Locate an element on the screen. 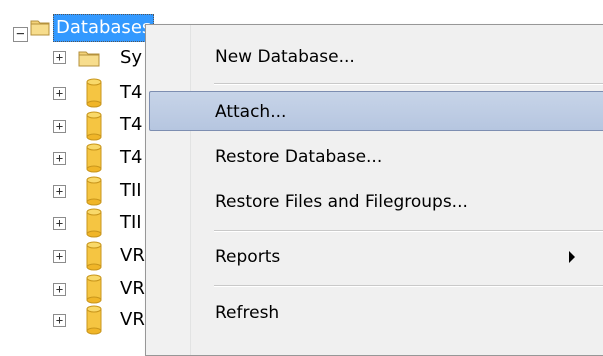 The image size is (603, 356). menu-item-reports: Reports is located at coordinates (376, 257).